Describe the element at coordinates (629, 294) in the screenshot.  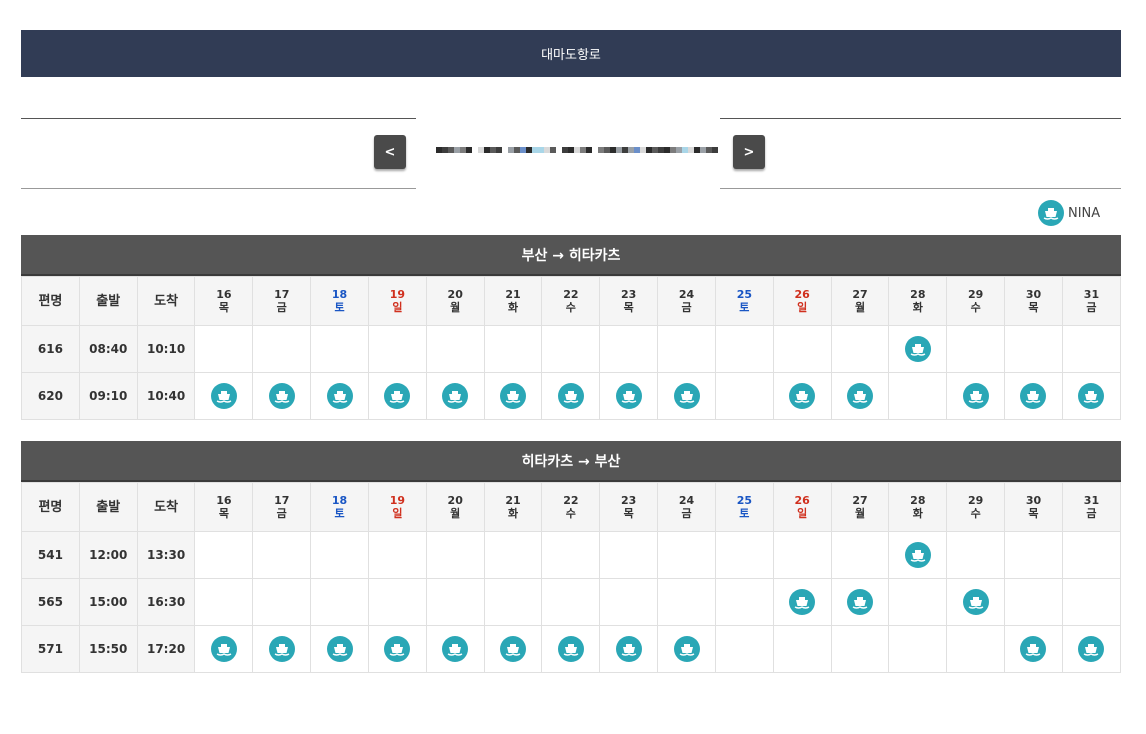
I see `day-date: 23` at that location.